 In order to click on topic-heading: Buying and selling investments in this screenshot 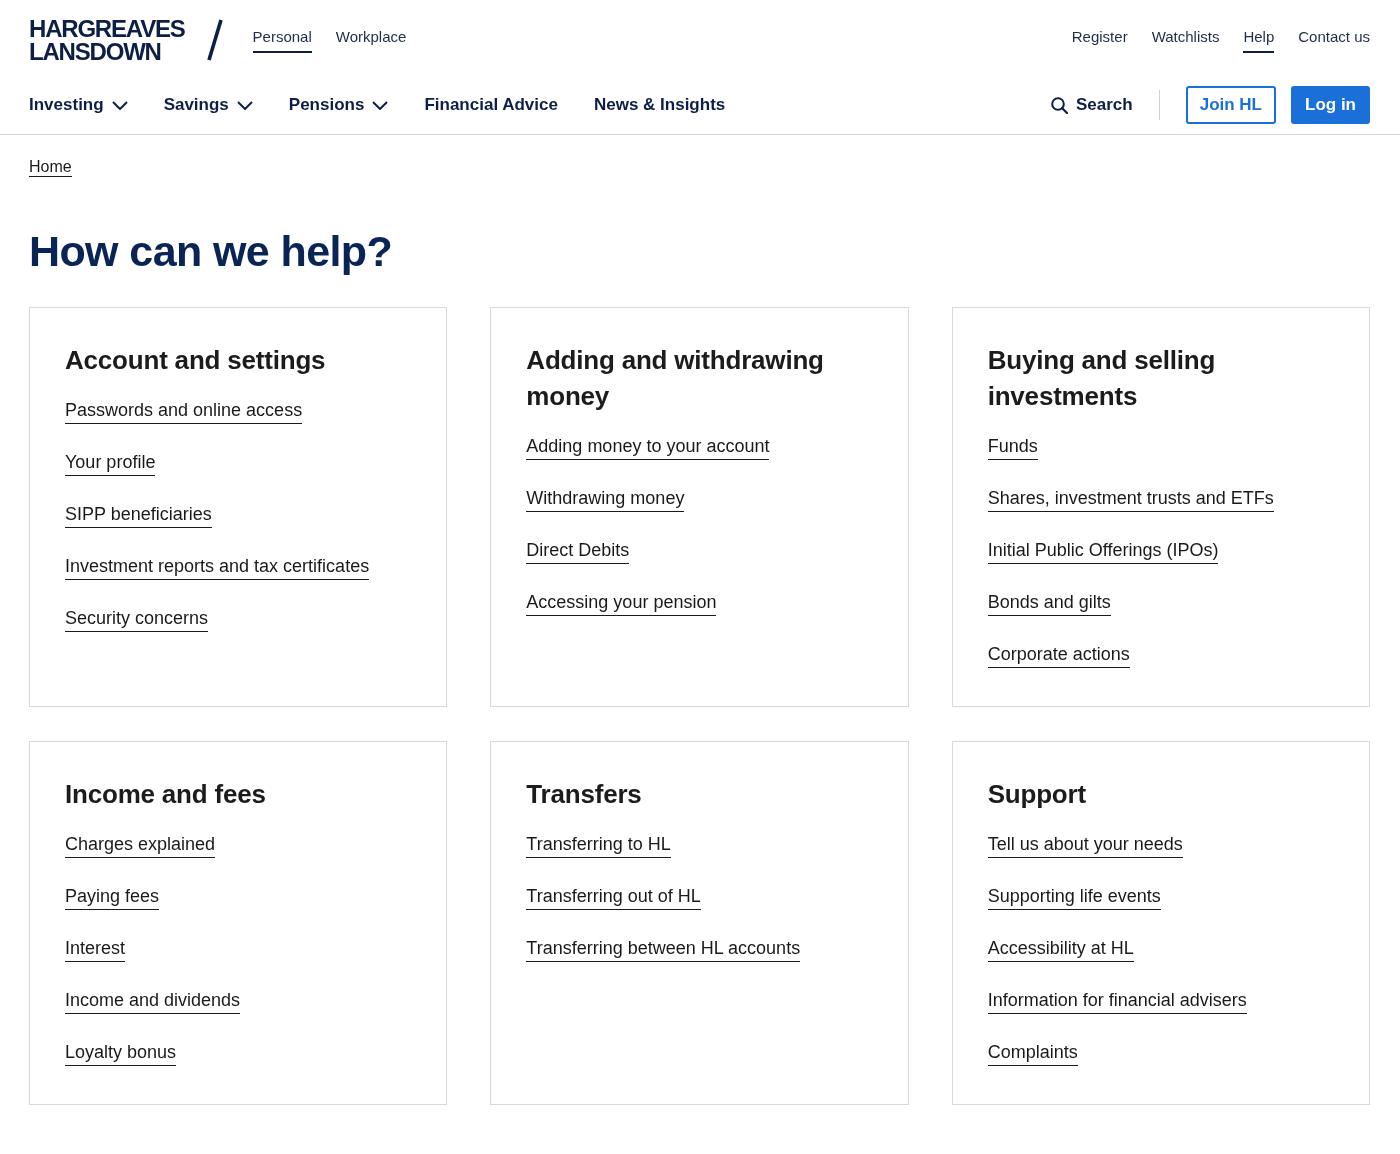, I will do `click(1102, 378)`.